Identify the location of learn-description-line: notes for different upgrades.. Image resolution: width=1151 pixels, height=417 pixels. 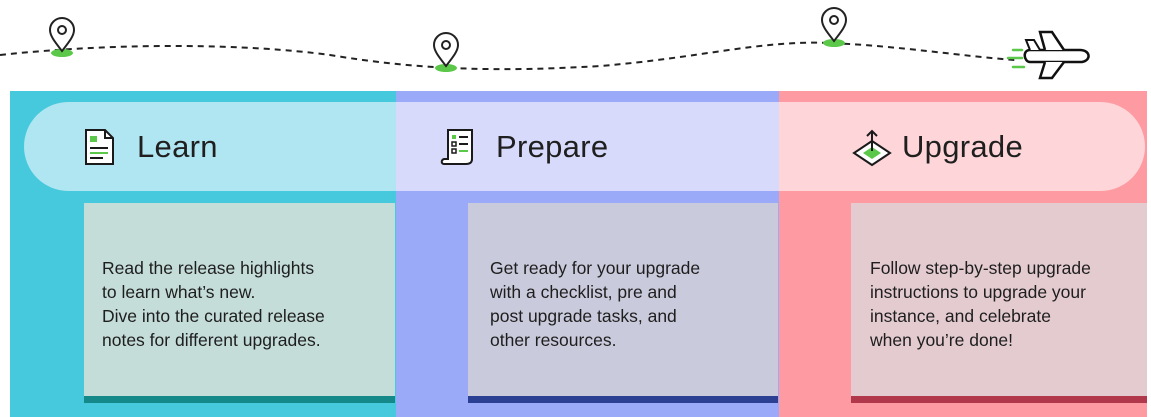
(211, 340).